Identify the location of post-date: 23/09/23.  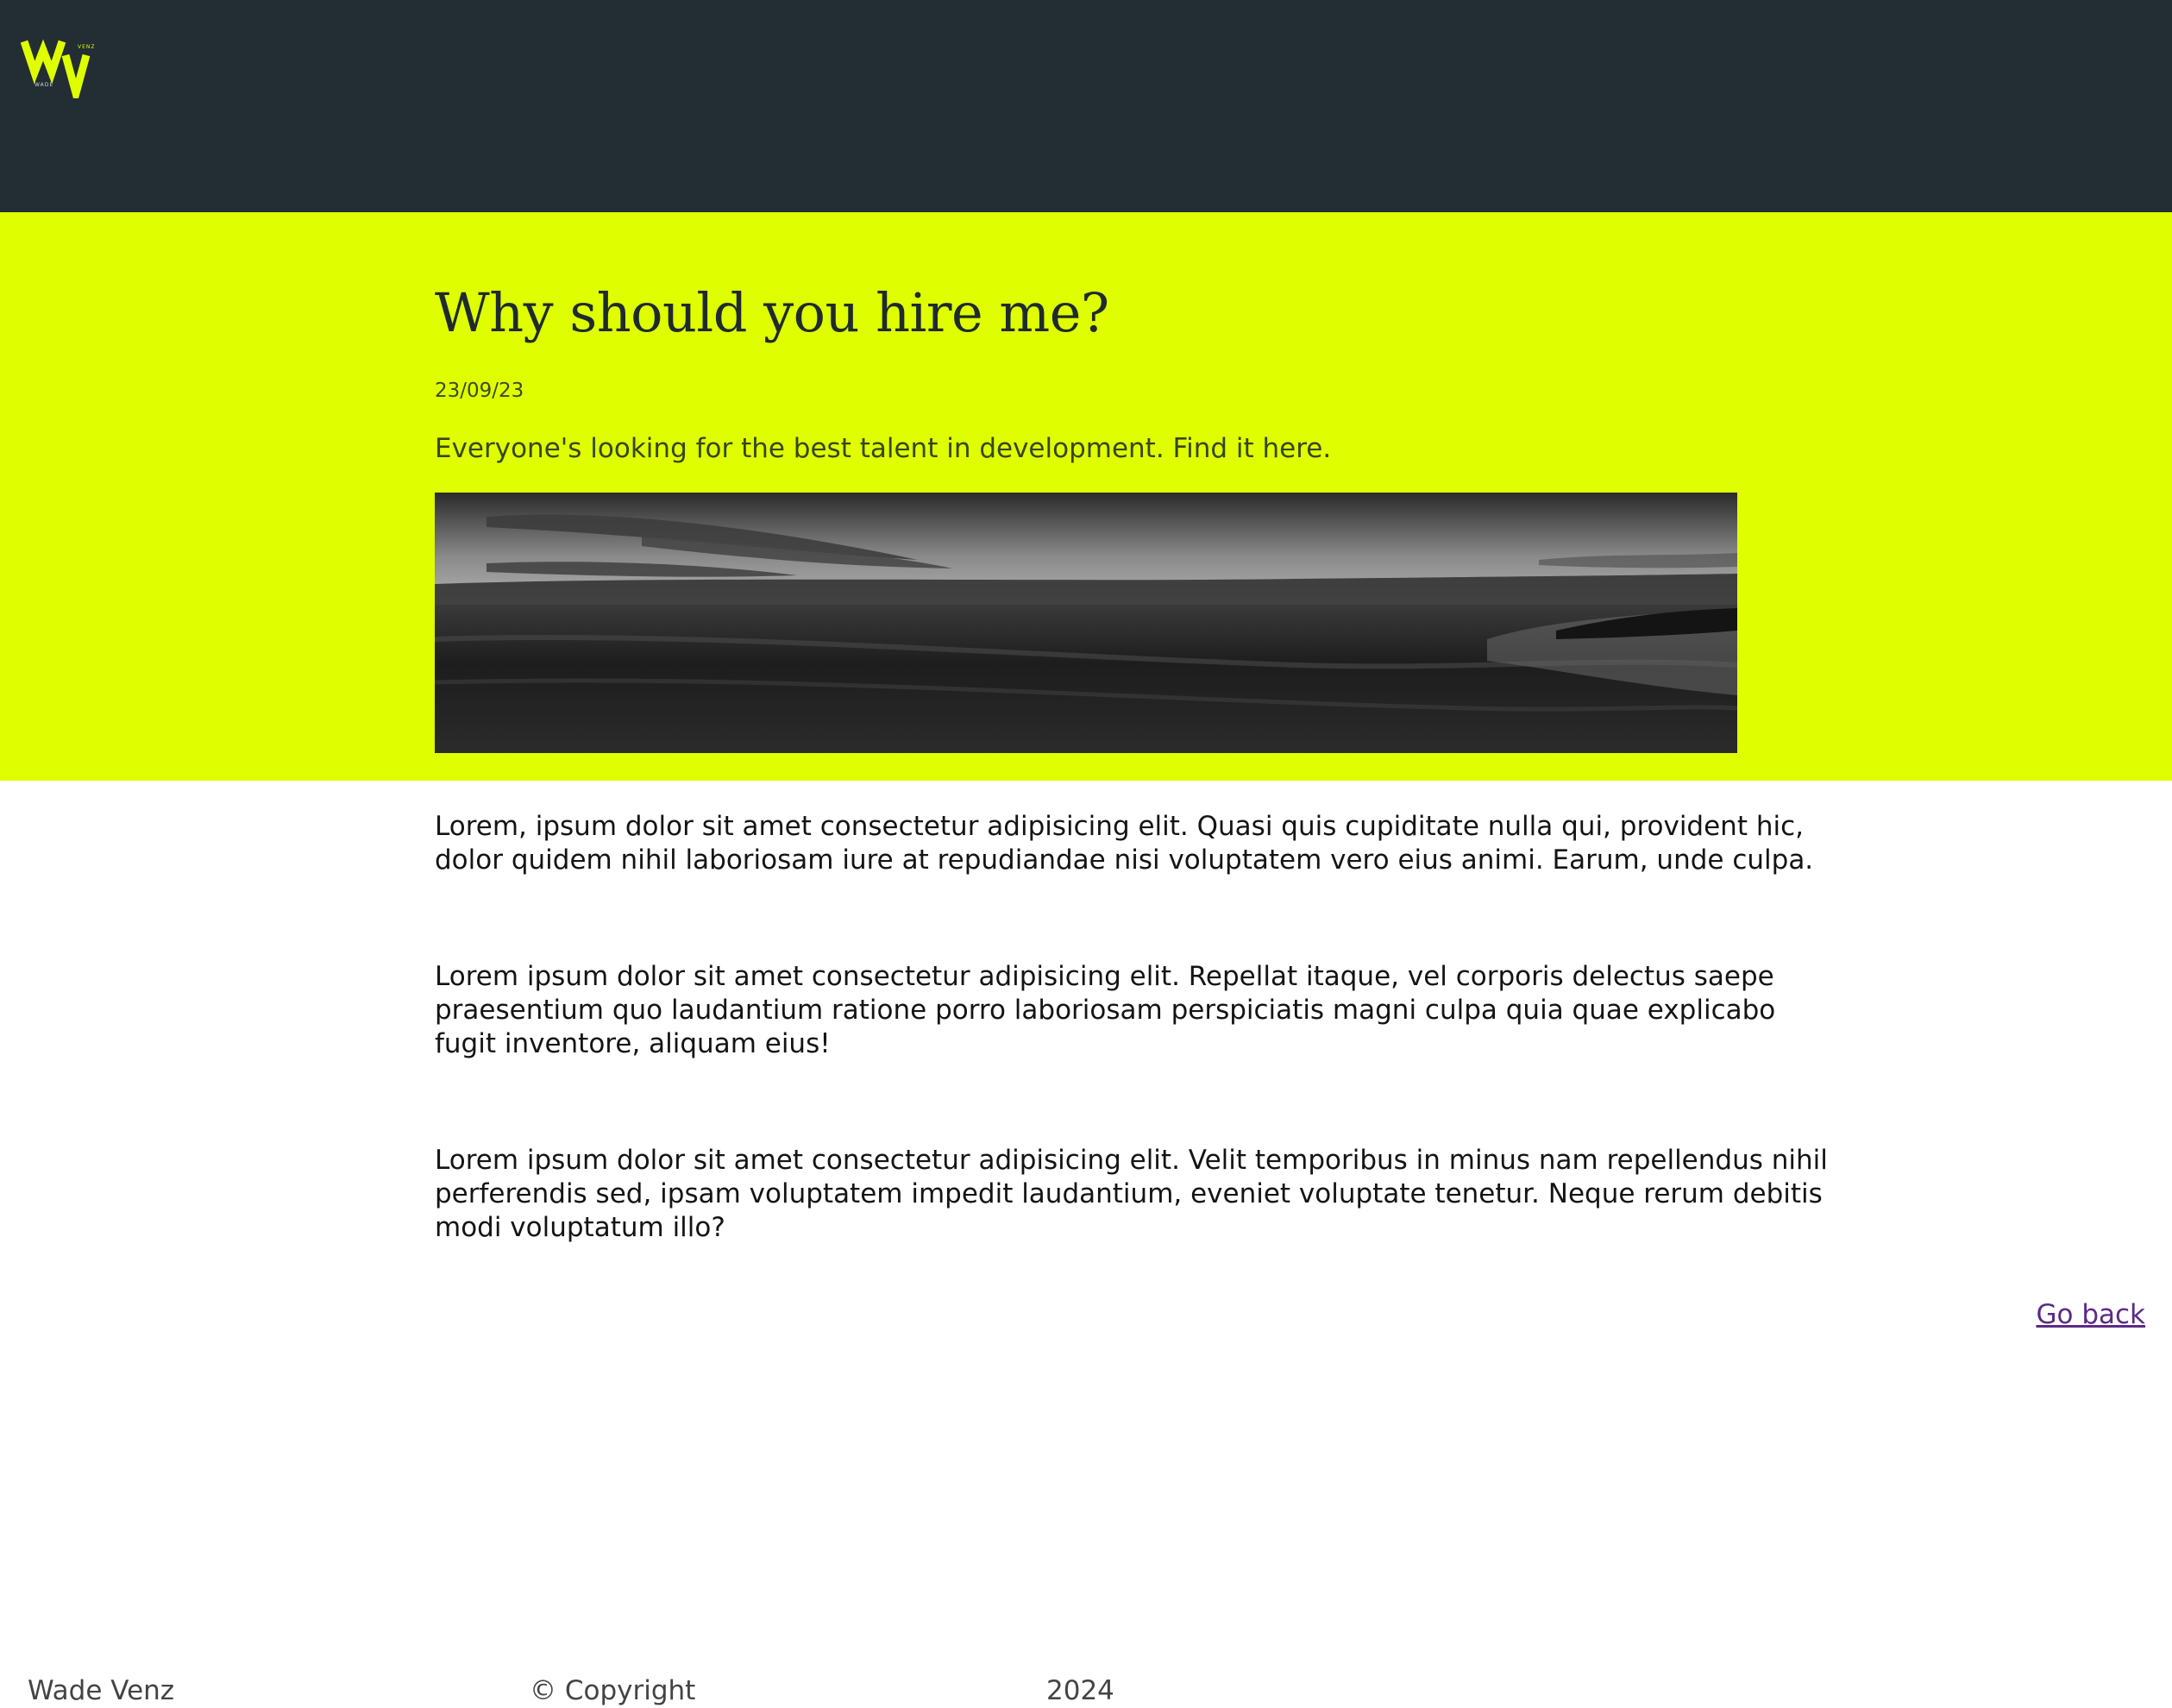
(479, 391).